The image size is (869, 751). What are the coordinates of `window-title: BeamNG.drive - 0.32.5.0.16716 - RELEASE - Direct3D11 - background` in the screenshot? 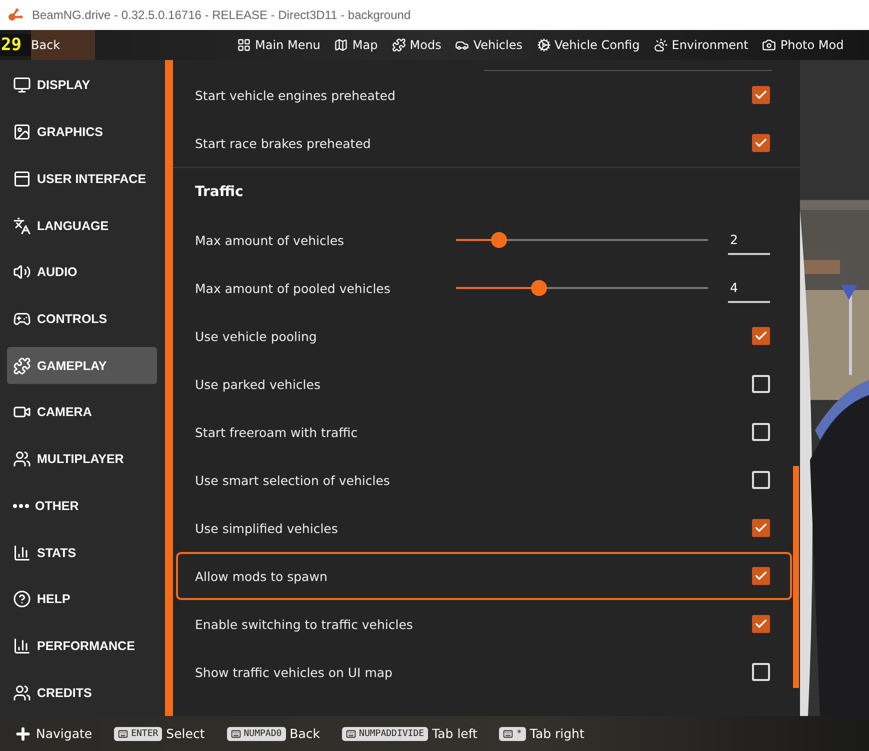 It's located at (221, 15).